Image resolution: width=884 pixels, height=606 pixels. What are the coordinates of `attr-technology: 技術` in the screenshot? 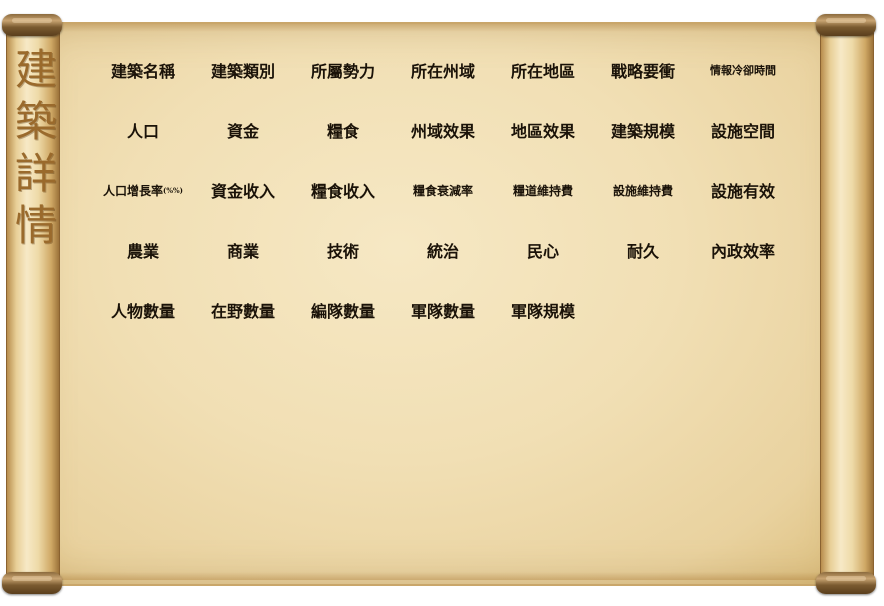 It's located at (343, 250).